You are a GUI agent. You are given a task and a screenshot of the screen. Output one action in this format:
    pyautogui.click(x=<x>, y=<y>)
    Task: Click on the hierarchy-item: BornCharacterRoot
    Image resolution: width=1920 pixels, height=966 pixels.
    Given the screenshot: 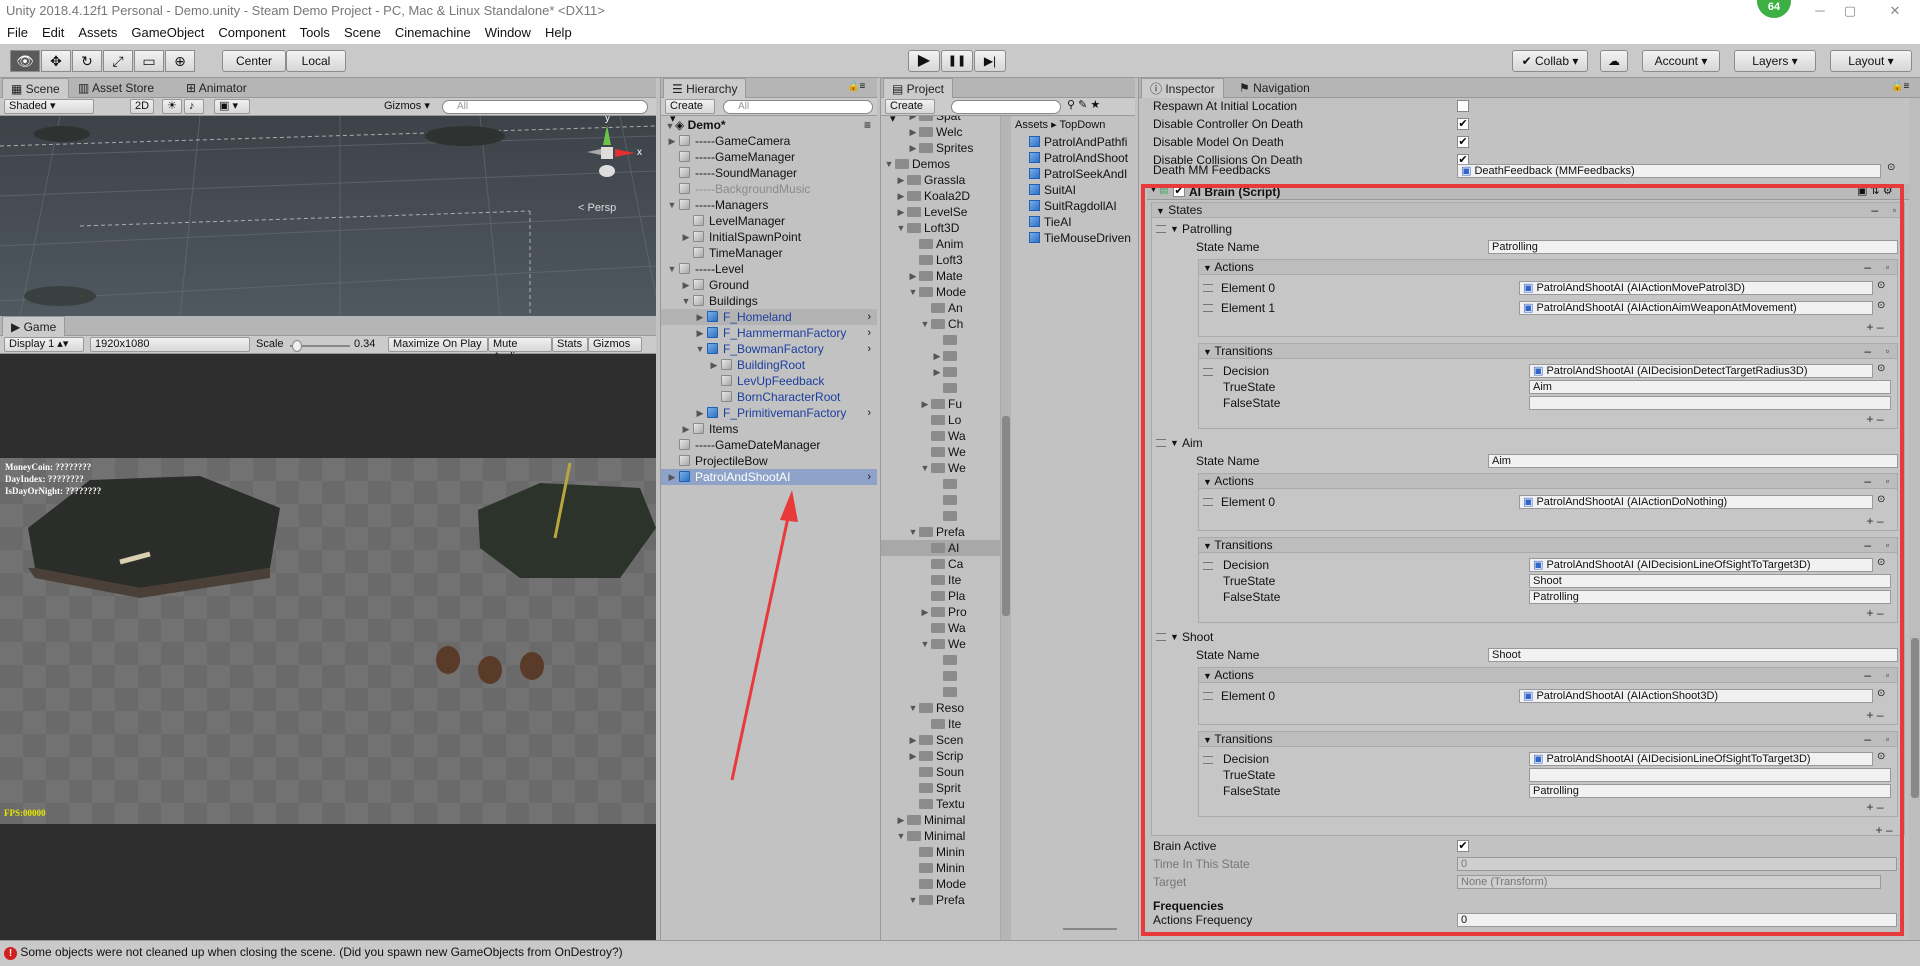 What is the action you would take?
    pyautogui.click(x=769, y=397)
    